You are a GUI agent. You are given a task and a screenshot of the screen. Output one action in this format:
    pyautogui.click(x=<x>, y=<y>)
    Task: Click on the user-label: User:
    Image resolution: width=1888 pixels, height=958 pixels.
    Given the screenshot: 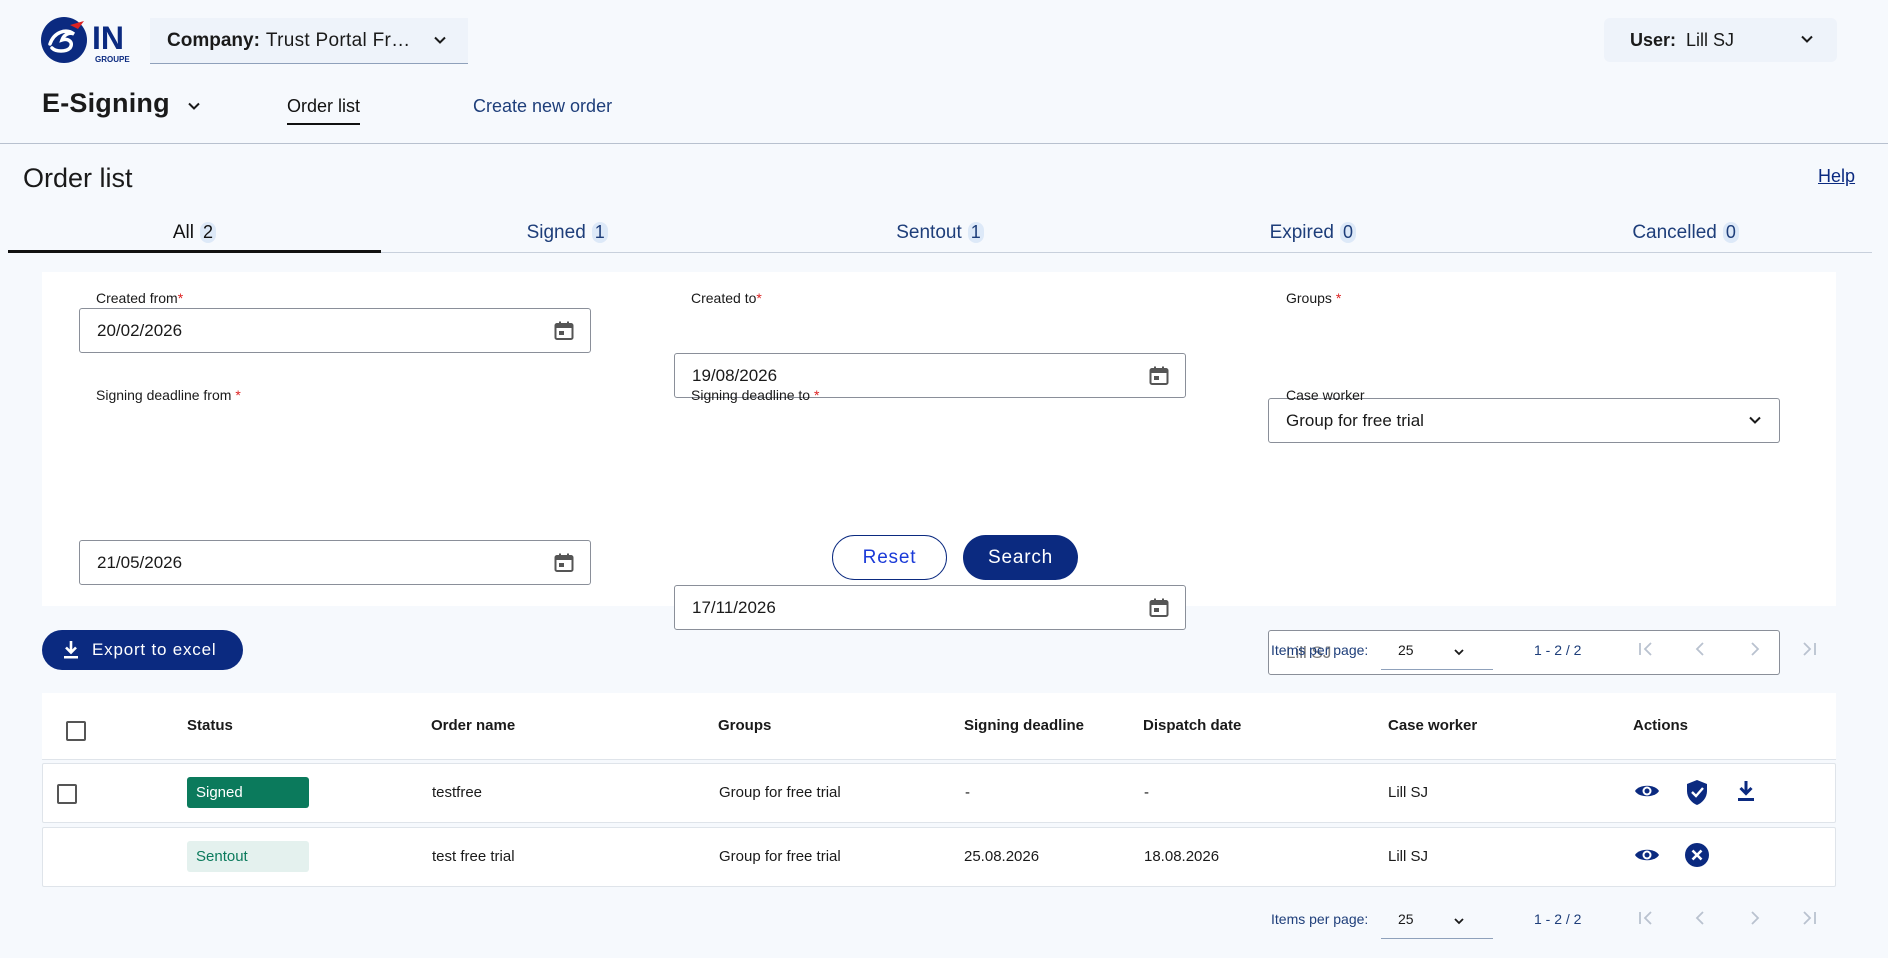 What is the action you would take?
    pyautogui.click(x=1653, y=39)
    